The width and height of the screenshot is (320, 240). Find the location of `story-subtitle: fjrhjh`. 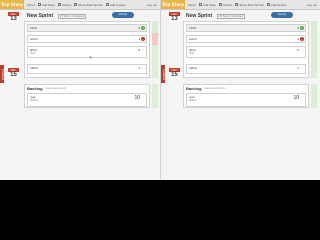

story-subtitle: fjrhjh is located at coordinates (33, 53).